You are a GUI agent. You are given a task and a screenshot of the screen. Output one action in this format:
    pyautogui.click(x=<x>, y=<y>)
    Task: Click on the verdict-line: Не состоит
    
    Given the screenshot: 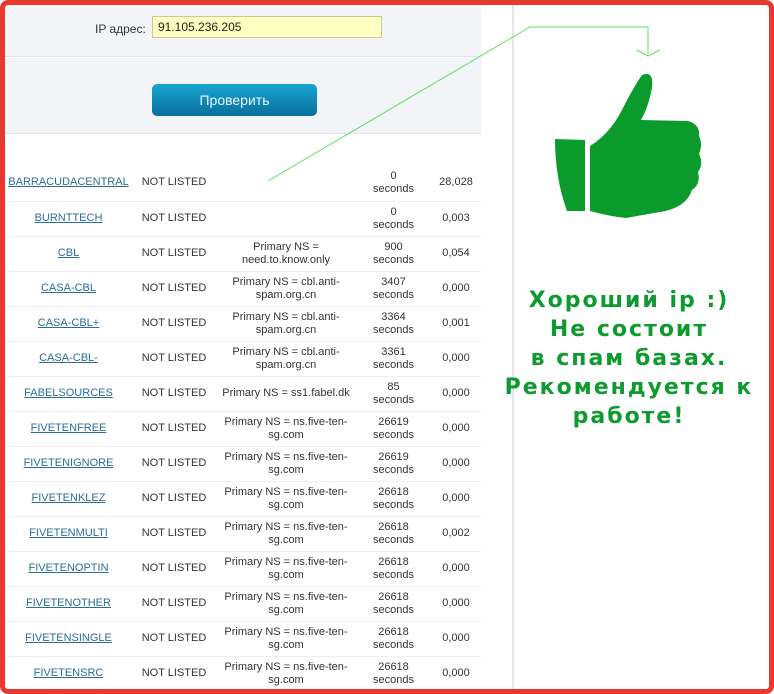 What is the action you would take?
    pyautogui.click(x=629, y=329)
    